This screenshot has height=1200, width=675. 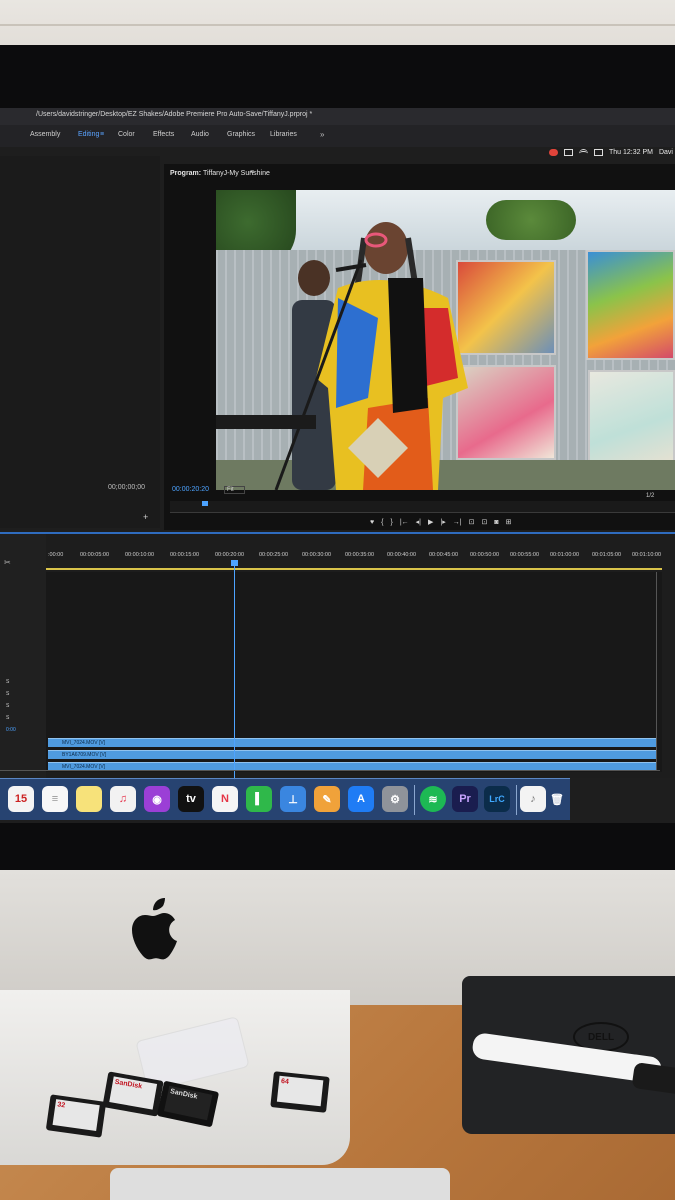 What do you see at coordinates (392, 522) in the screenshot?
I see `mark-out-button: }` at bounding box center [392, 522].